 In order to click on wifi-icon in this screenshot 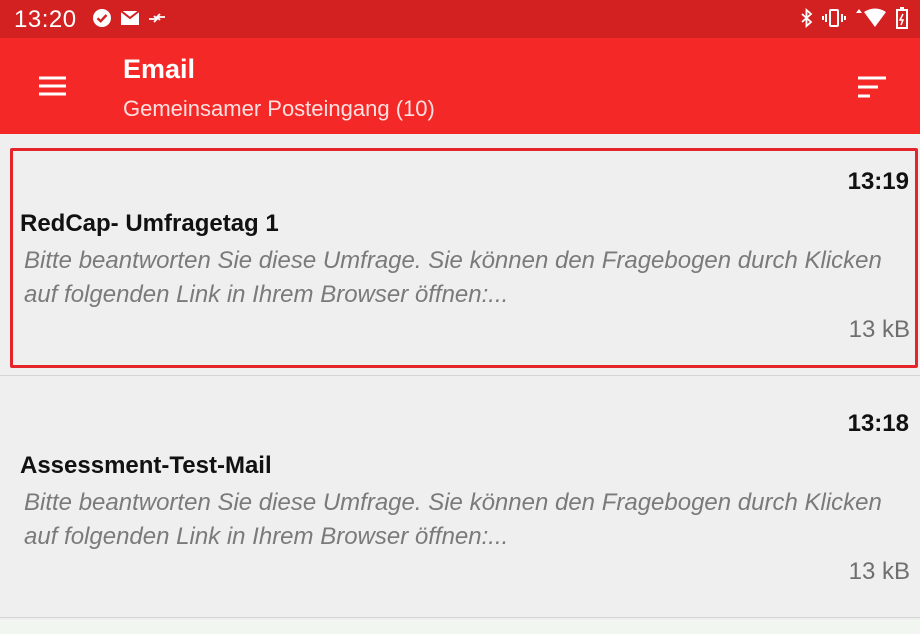, I will do `click(871, 18)`.